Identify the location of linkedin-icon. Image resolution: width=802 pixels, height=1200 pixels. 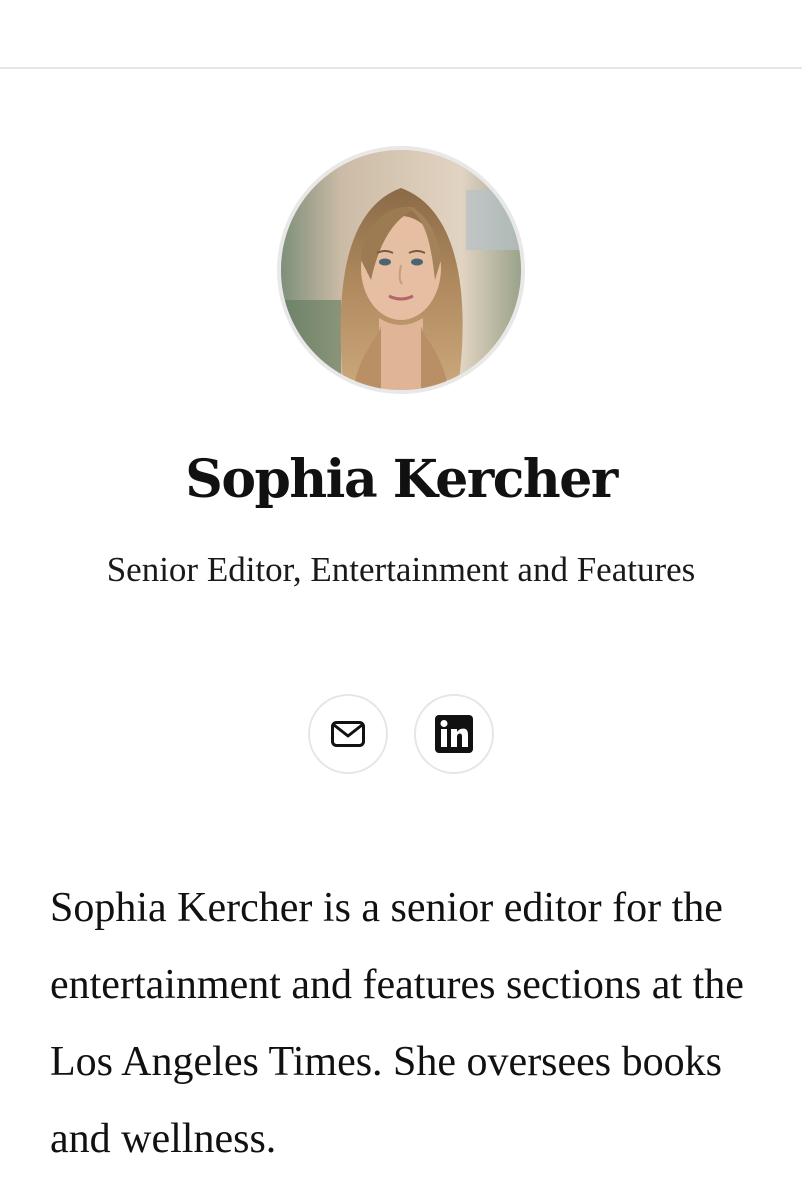
(454, 734).